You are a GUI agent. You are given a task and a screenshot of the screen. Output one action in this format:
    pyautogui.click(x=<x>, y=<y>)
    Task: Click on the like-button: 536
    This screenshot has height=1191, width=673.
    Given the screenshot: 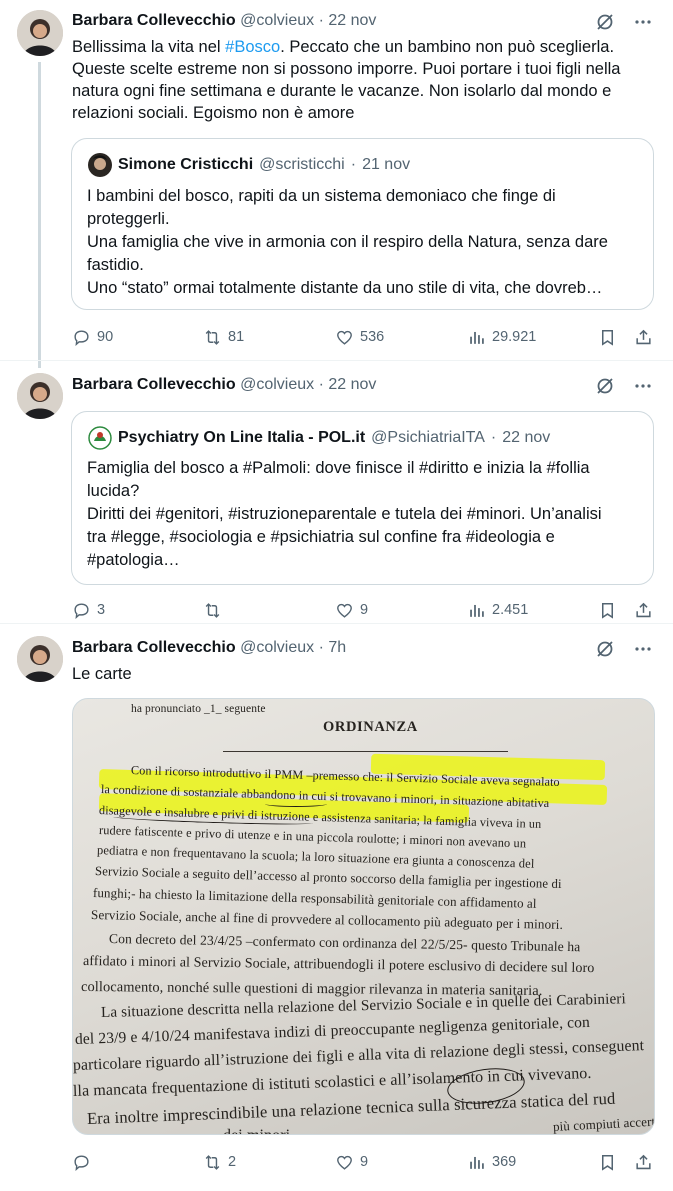 What is the action you would take?
    pyautogui.click(x=359, y=337)
    